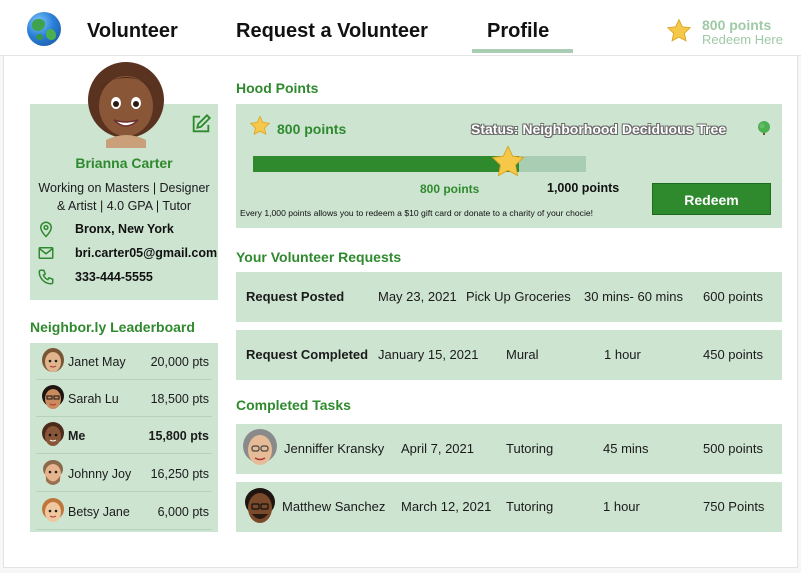 The image size is (801, 573). I want to click on progress-current-label: 800 points, so click(450, 189).